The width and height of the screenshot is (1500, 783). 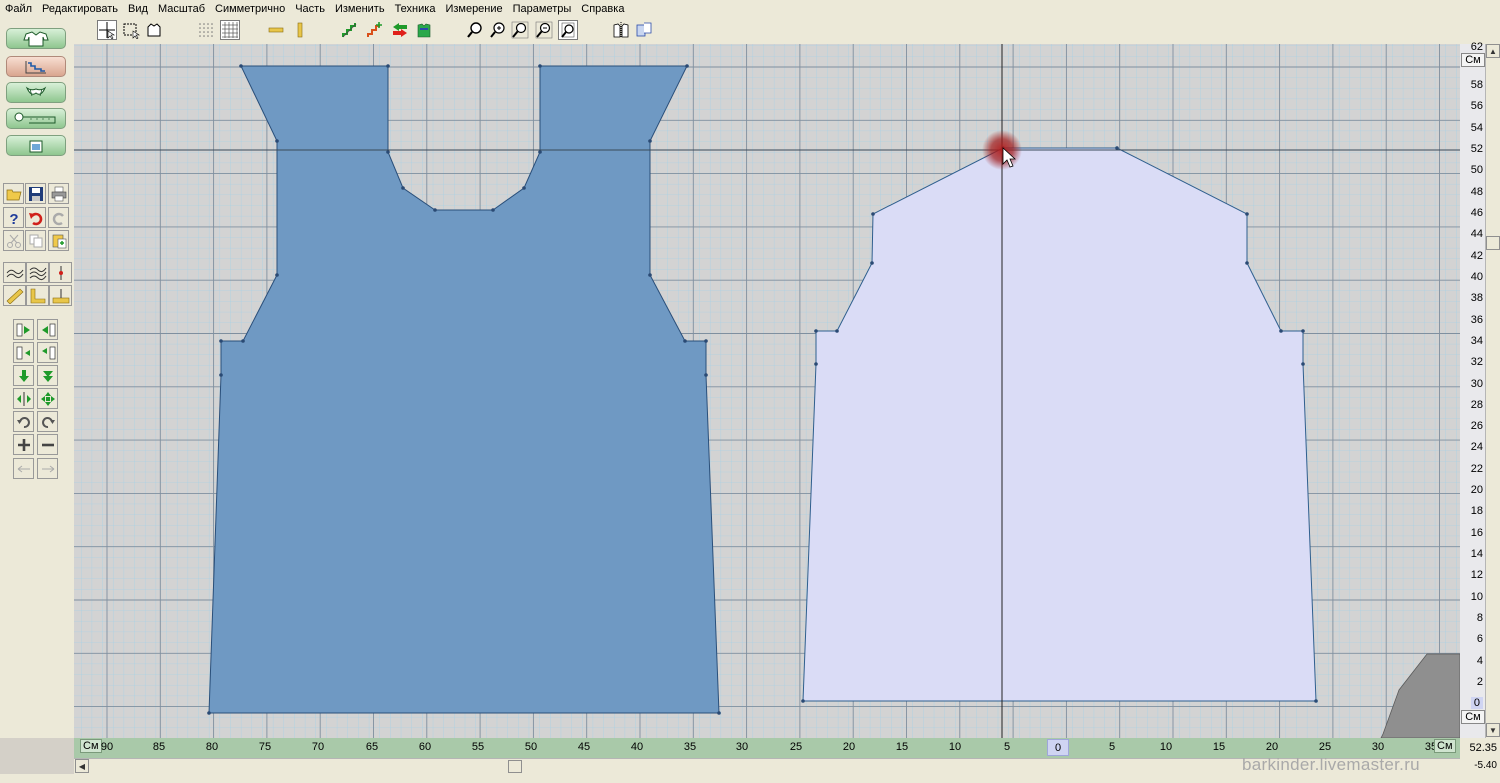 What do you see at coordinates (47, 468) in the screenshot?
I see `split-right-button` at bounding box center [47, 468].